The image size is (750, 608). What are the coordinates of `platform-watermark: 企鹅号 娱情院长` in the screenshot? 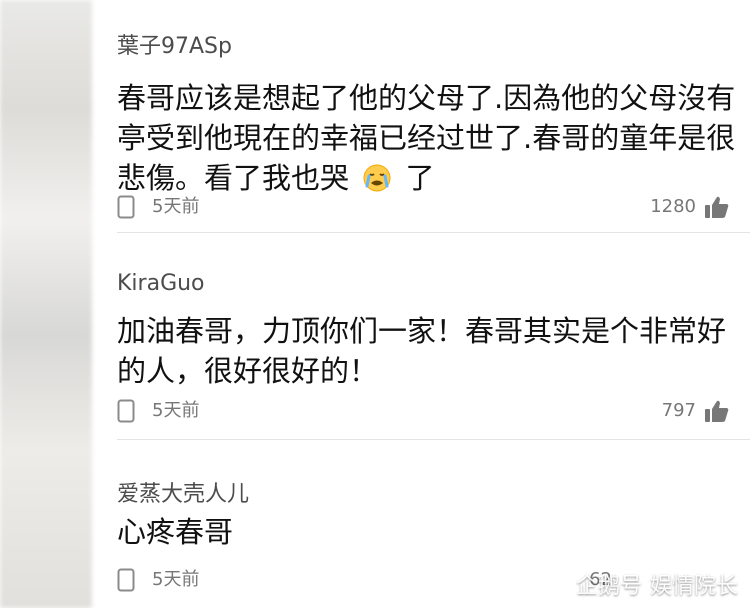 It's located at (640, 584).